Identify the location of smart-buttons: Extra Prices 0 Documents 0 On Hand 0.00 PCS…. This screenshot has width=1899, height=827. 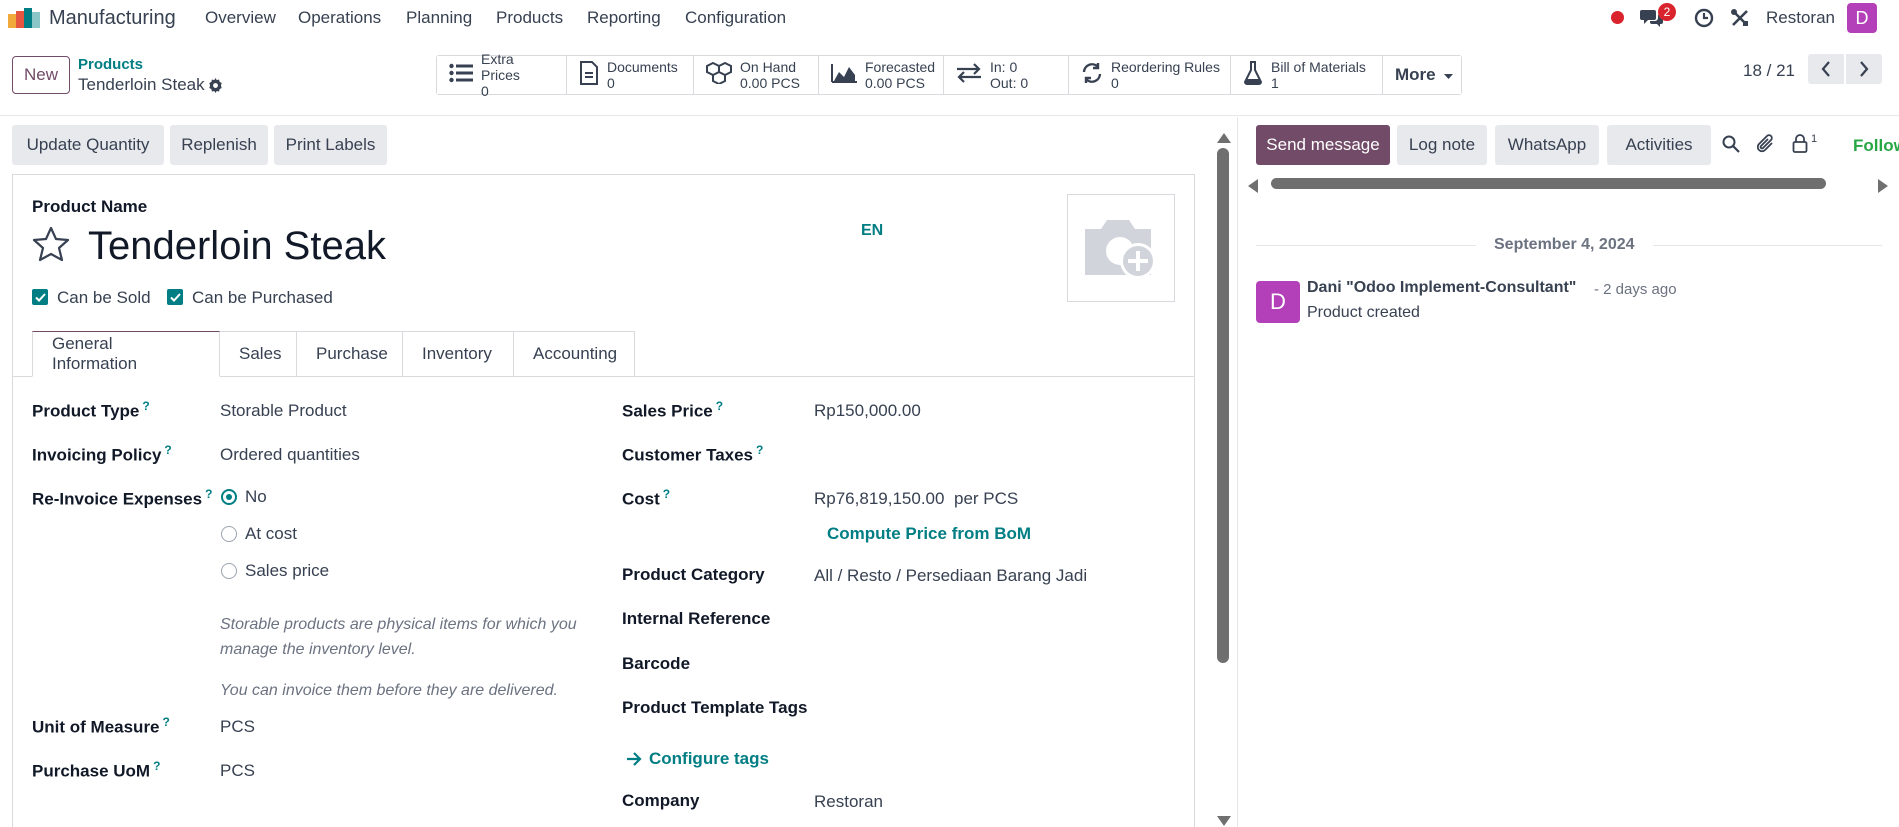
(949, 75).